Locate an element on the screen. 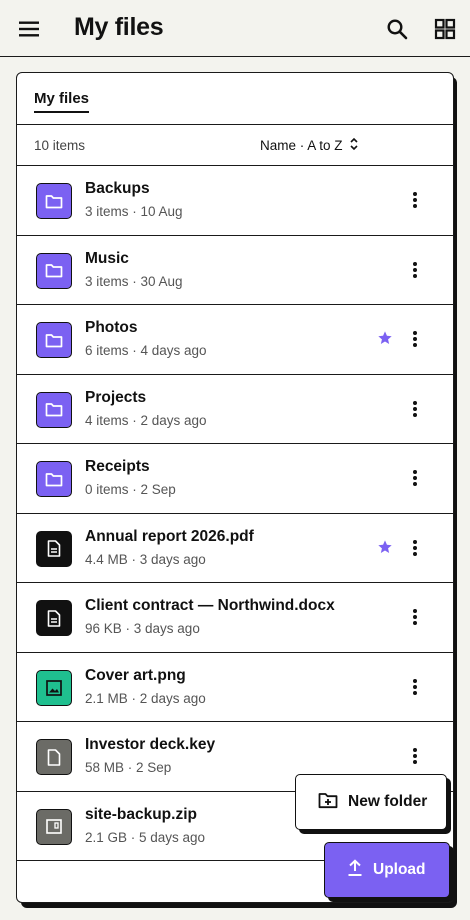 The image size is (470, 920). file-meta: 2.1 GB · 5 days ago is located at coordinates (145, 837).